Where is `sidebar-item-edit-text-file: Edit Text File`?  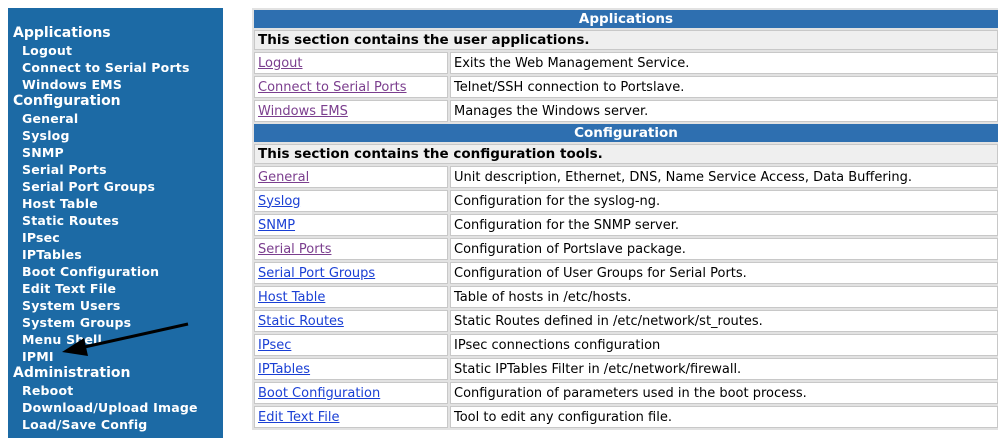
sidebar-item-edit-text-file: Edit Text File is located at coordinates (122, 288).